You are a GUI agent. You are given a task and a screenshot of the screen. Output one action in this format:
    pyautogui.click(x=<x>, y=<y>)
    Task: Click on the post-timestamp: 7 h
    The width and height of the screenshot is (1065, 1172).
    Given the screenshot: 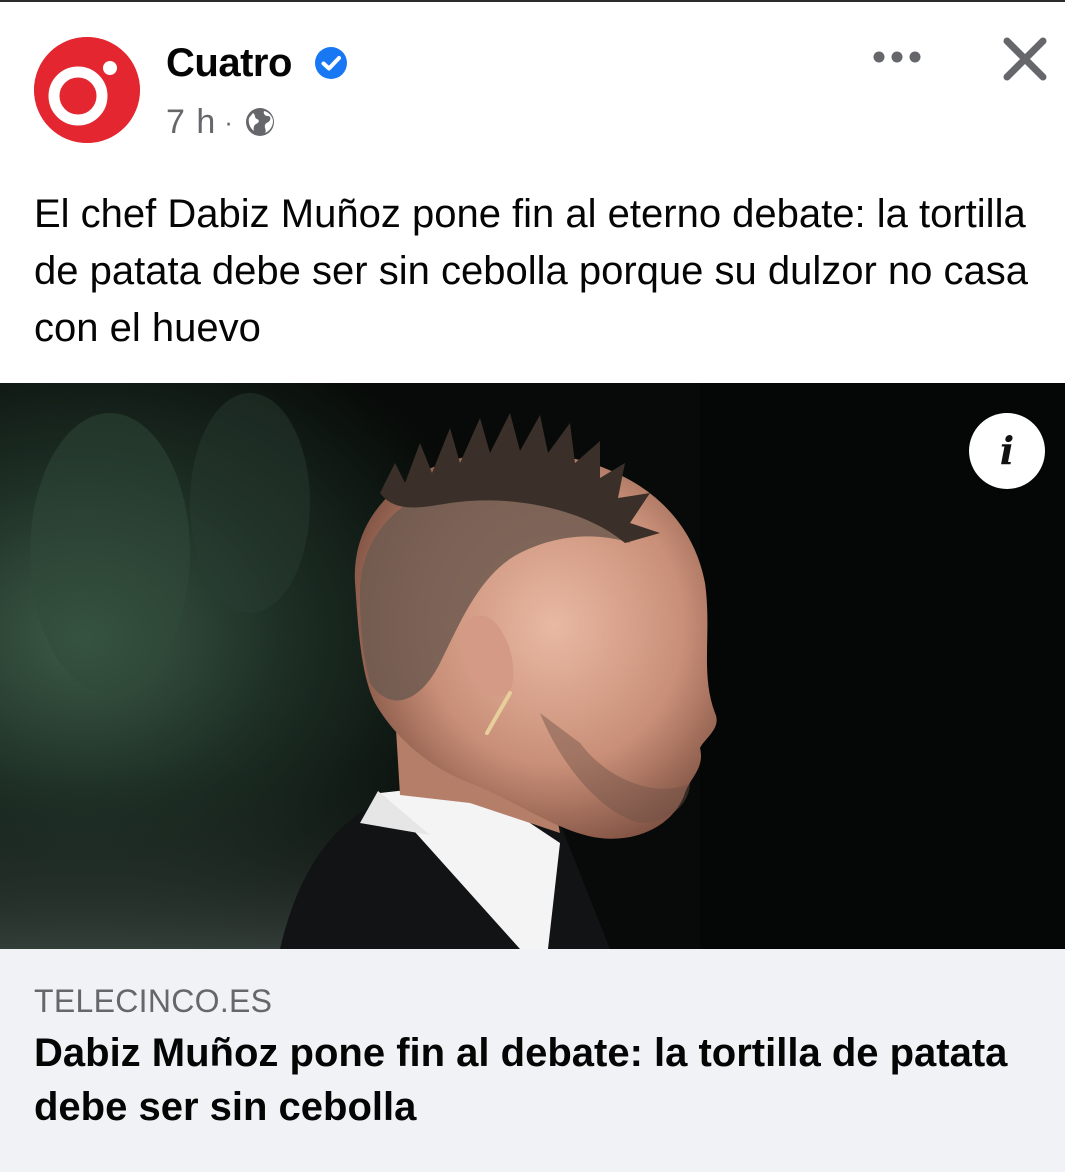 What is the action you would take?
    pyautogui.click(x=191, y=122)
    